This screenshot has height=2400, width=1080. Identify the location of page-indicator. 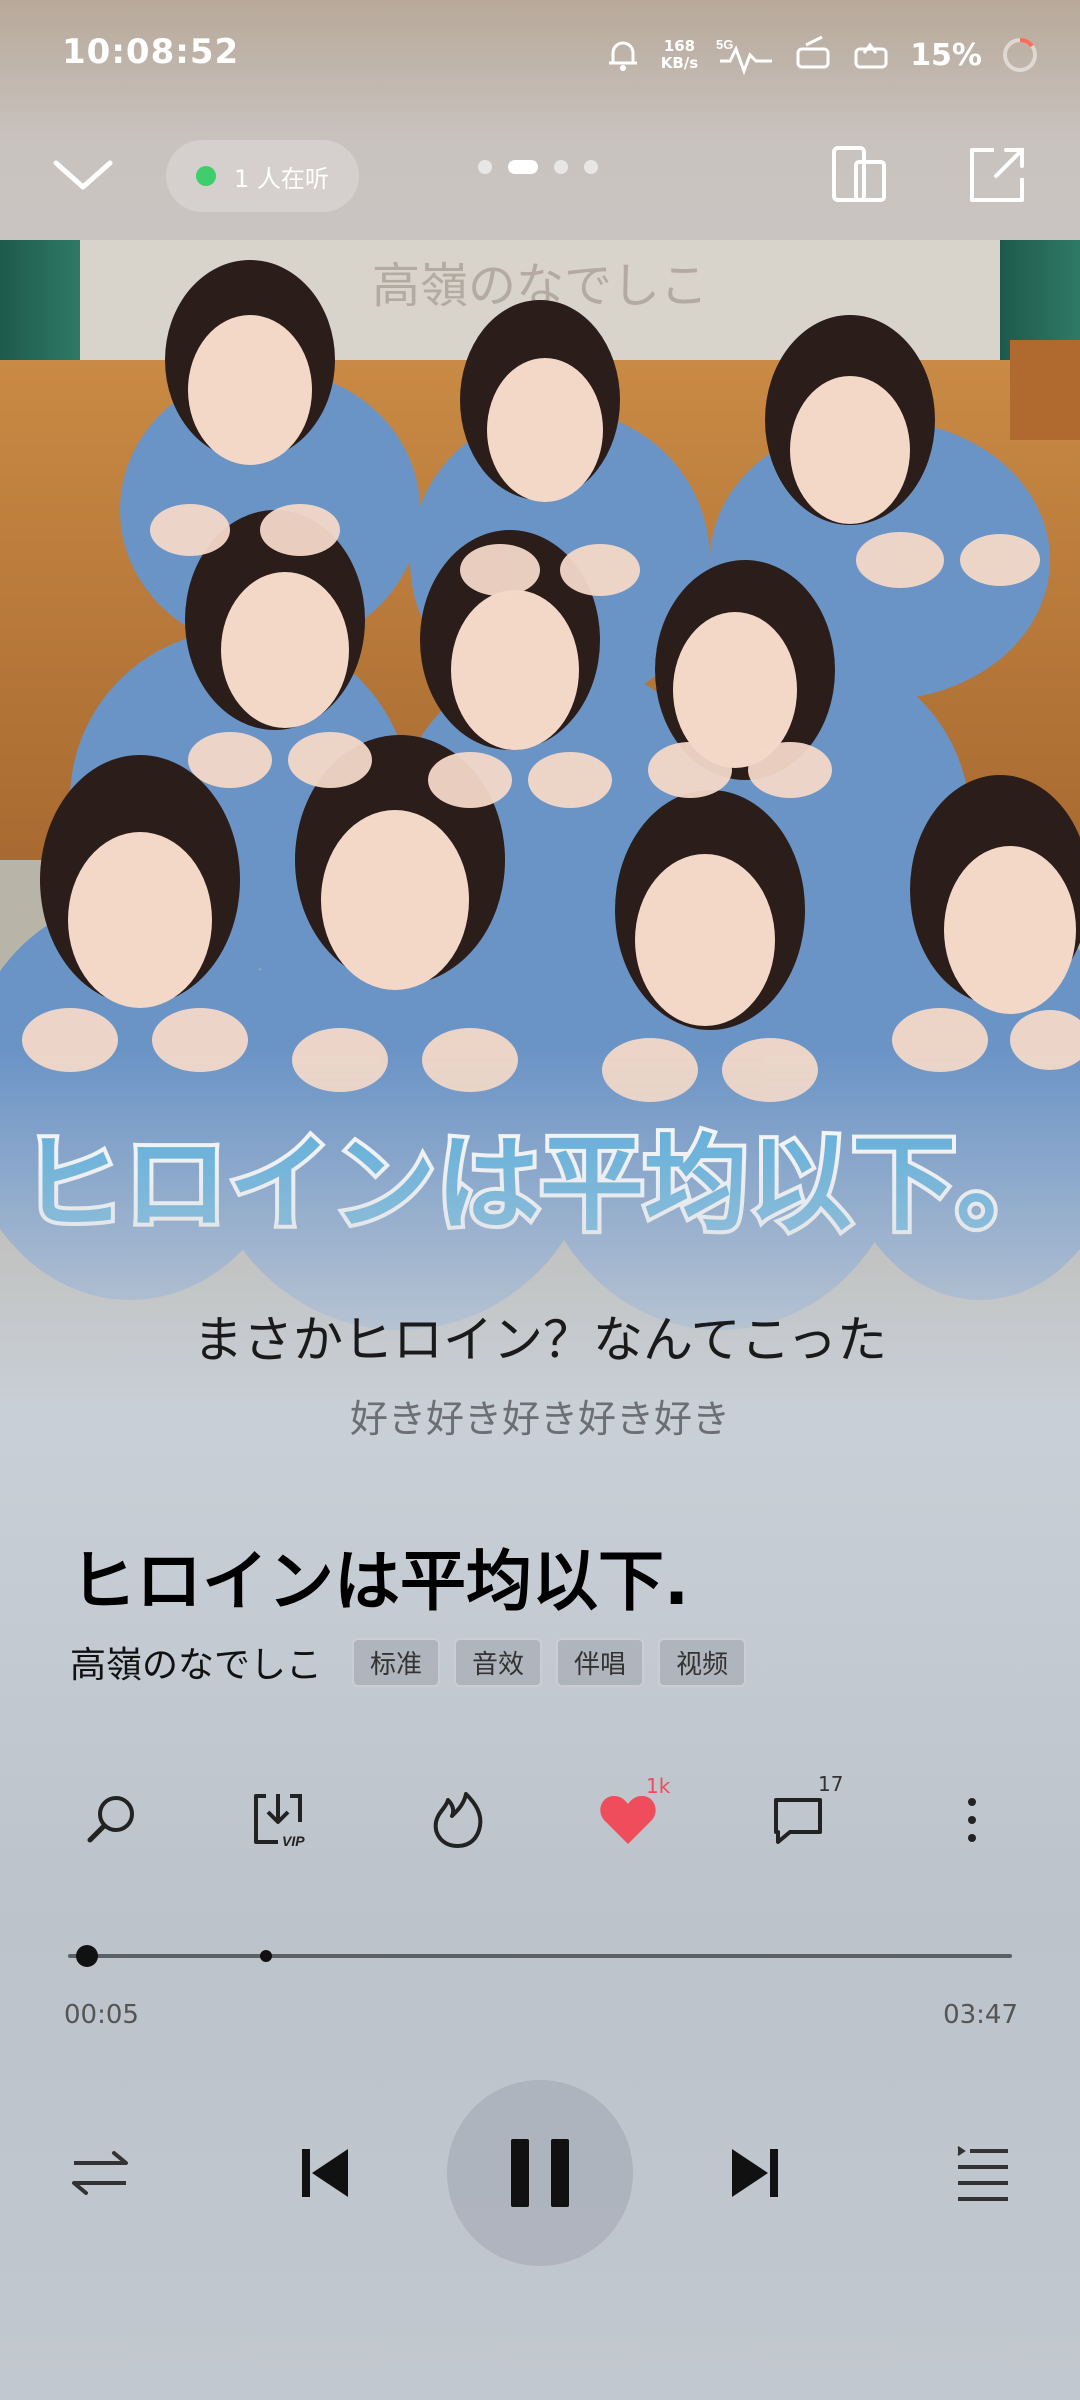
(538, 167).